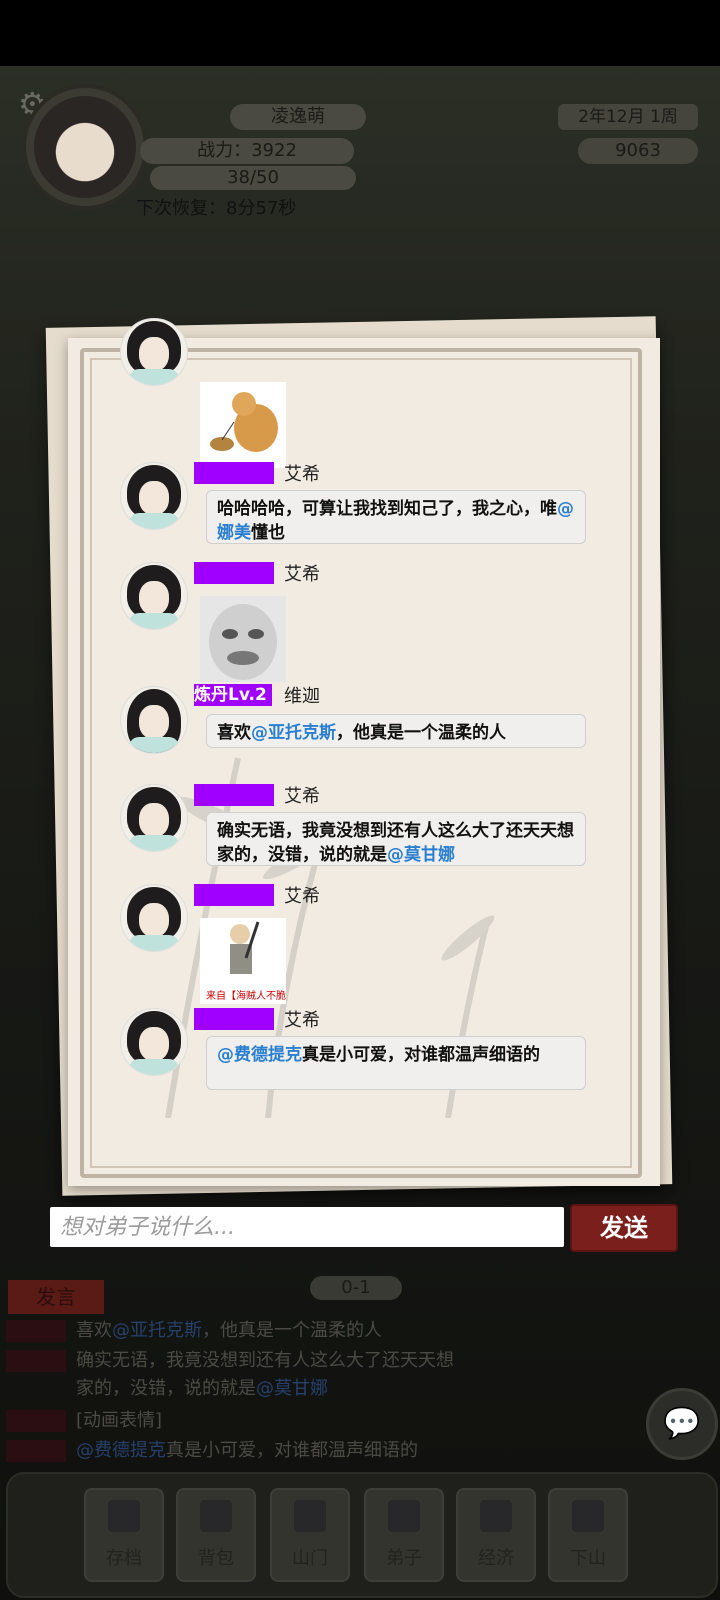 The image size is (720, 1600). I want to click on nav-label: 存档, so click(124, 1558).